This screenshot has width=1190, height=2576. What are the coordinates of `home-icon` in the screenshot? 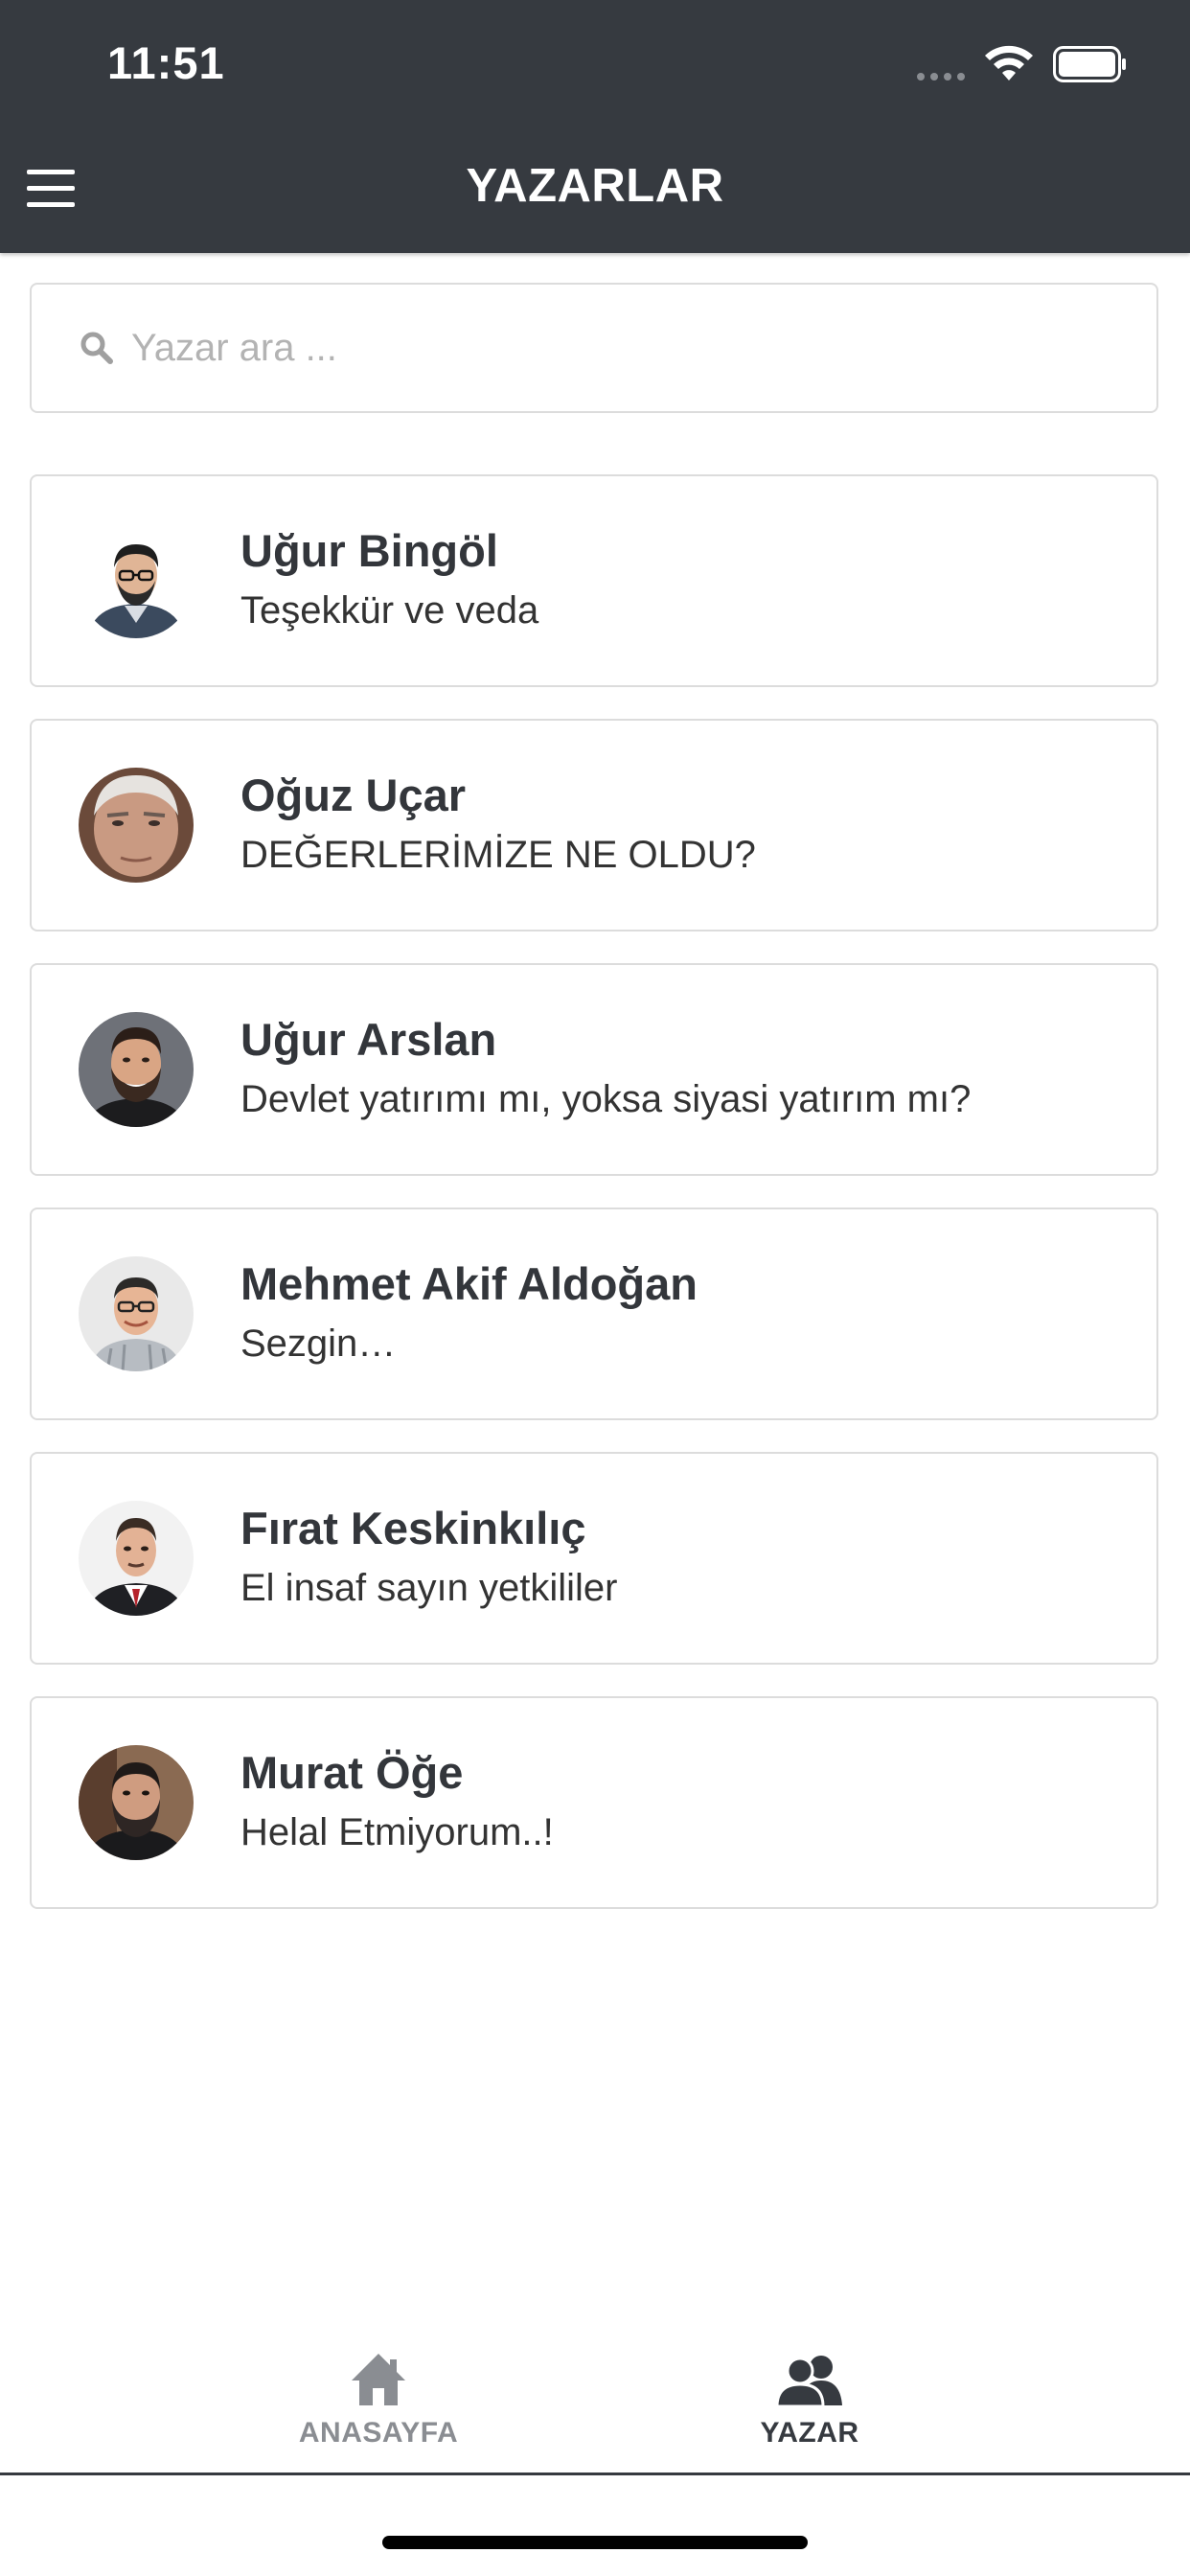 It's located at (379, 2379).